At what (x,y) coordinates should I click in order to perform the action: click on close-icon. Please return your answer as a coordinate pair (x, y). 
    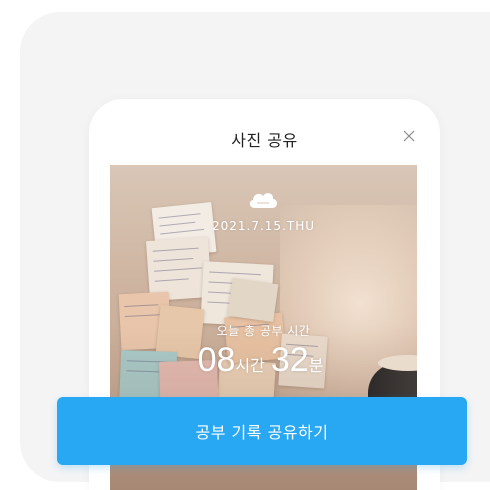
    Looking at the image, I should click on (409, 136).